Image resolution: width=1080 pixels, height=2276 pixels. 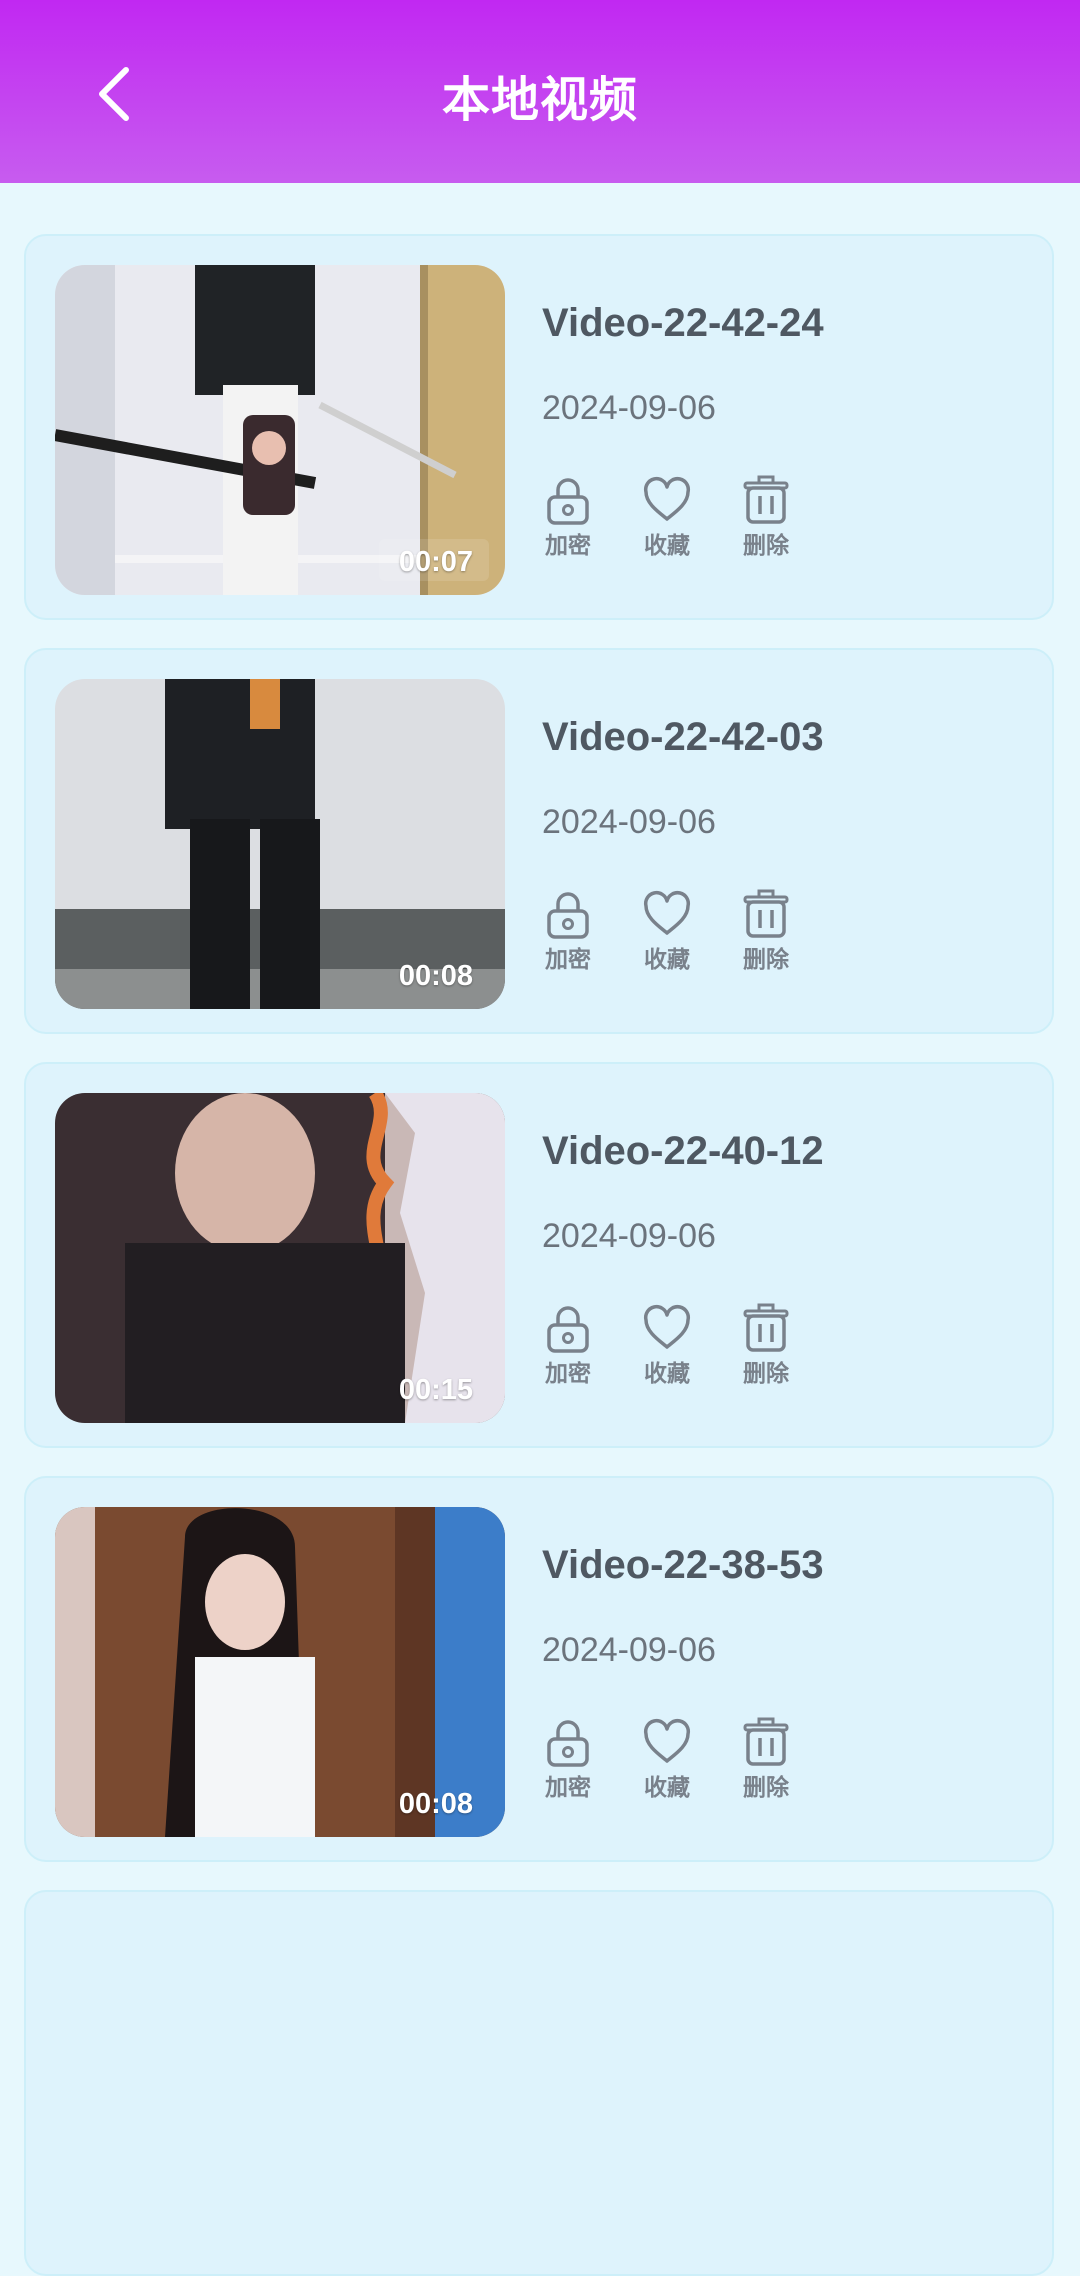 What do you see at coordinates (435, 1390) in the screenshot?
I see `video-duration: 00:15` at bounding box center [435, 1390].